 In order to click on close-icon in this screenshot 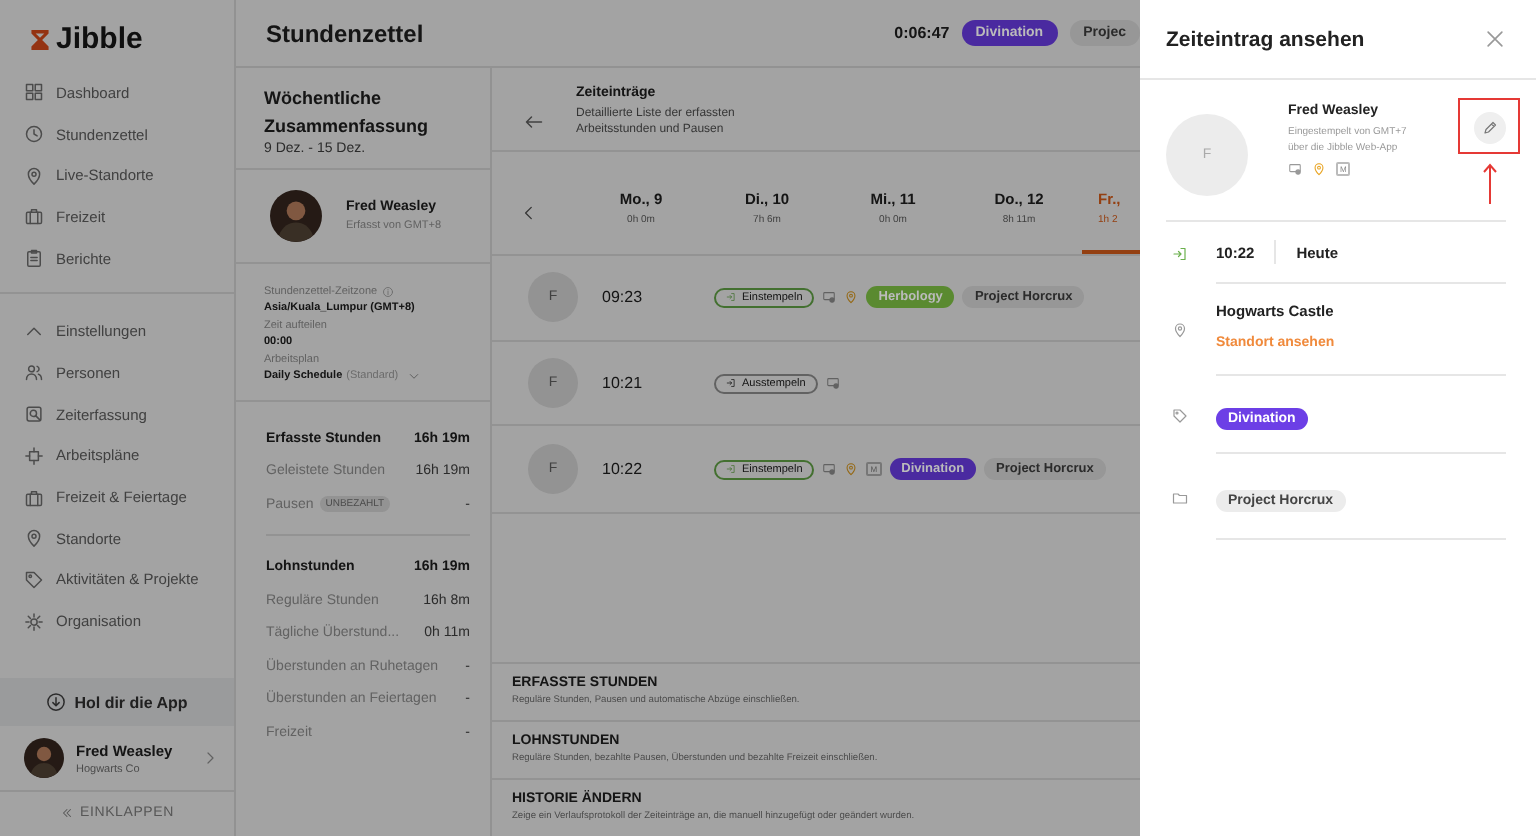, I will do `click(1495, 39)`.